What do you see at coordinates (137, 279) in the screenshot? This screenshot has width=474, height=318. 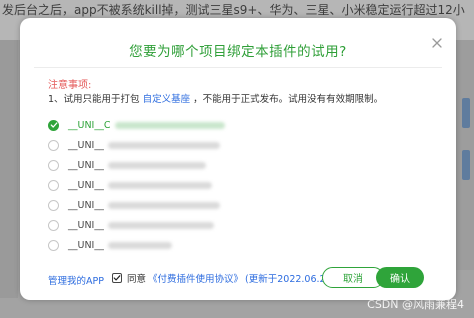 I see `agree-label: 同意` at bounding box center [137, 279].